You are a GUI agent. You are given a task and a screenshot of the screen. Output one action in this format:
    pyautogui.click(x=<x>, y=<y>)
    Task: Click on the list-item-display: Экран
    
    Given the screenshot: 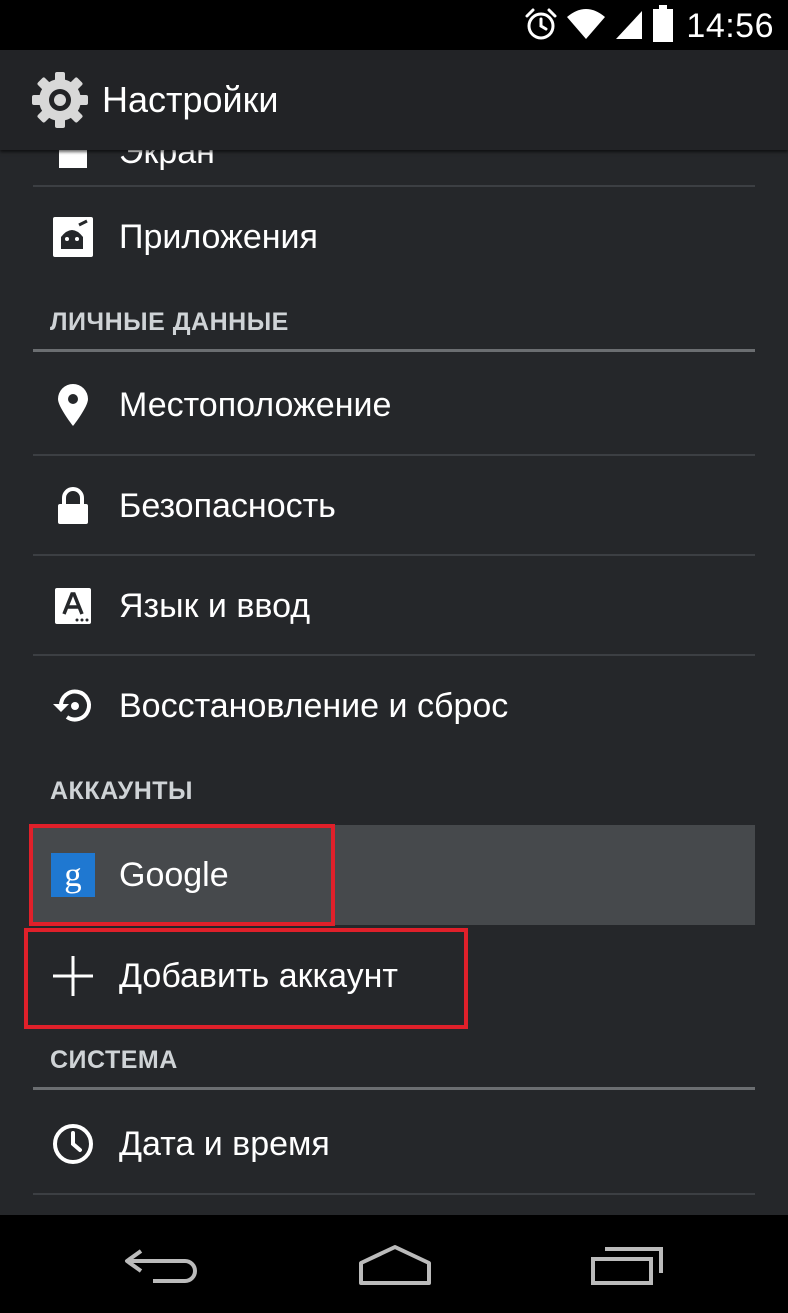 What is the action you would take?
    pyautogui.click(x=394, y=167)
    